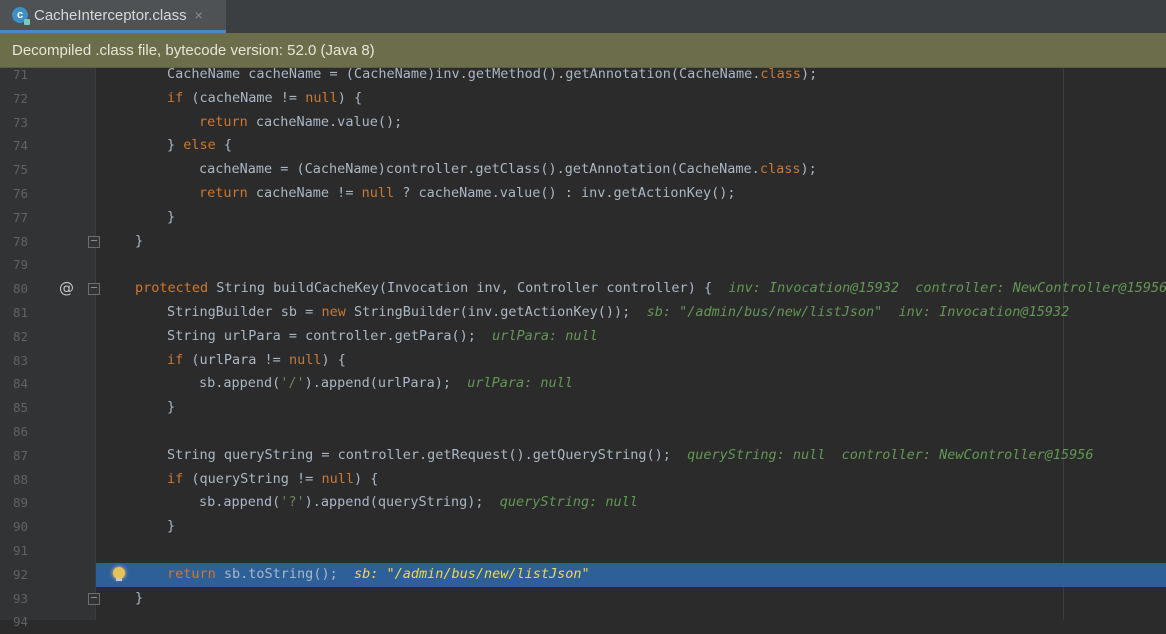 Image resolution: width=1166 pixels, height=634 pixels. What do you see at coordinates (583, 551) in the screenshot?
I see `code-line: 91` at bounding box center [583, 551].